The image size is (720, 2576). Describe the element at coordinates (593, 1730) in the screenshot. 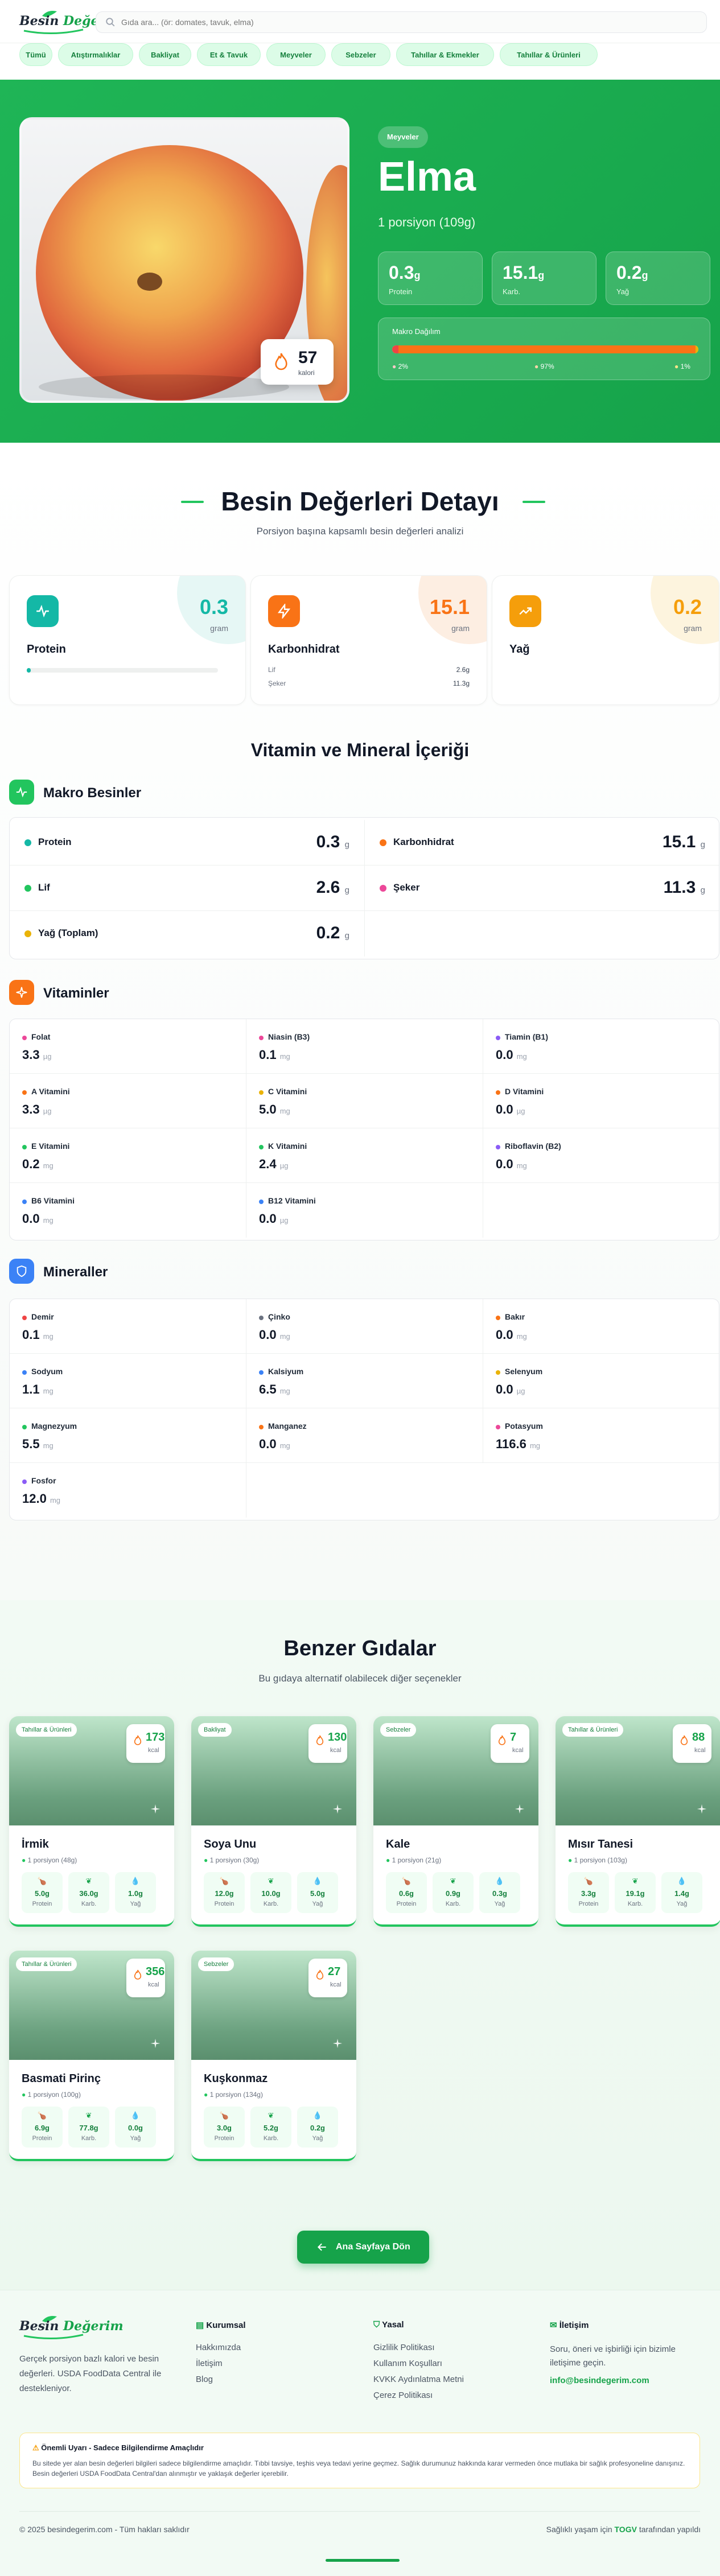

I see `food-category-tag: Tahıllar & Ürünleri` at that location.